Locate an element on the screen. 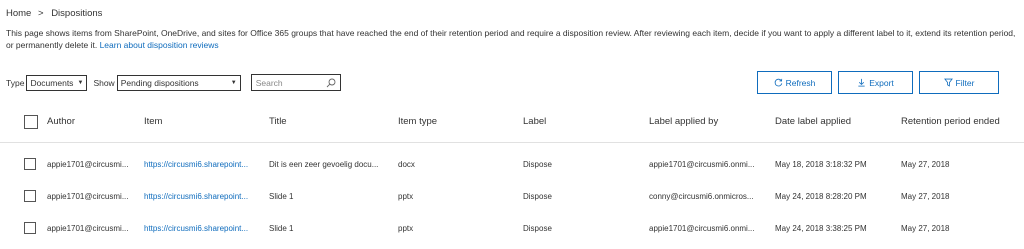 Image resolution: width=1024 pixels, height=249 pixels. funnel-icon is located at coordinates (948, 82).